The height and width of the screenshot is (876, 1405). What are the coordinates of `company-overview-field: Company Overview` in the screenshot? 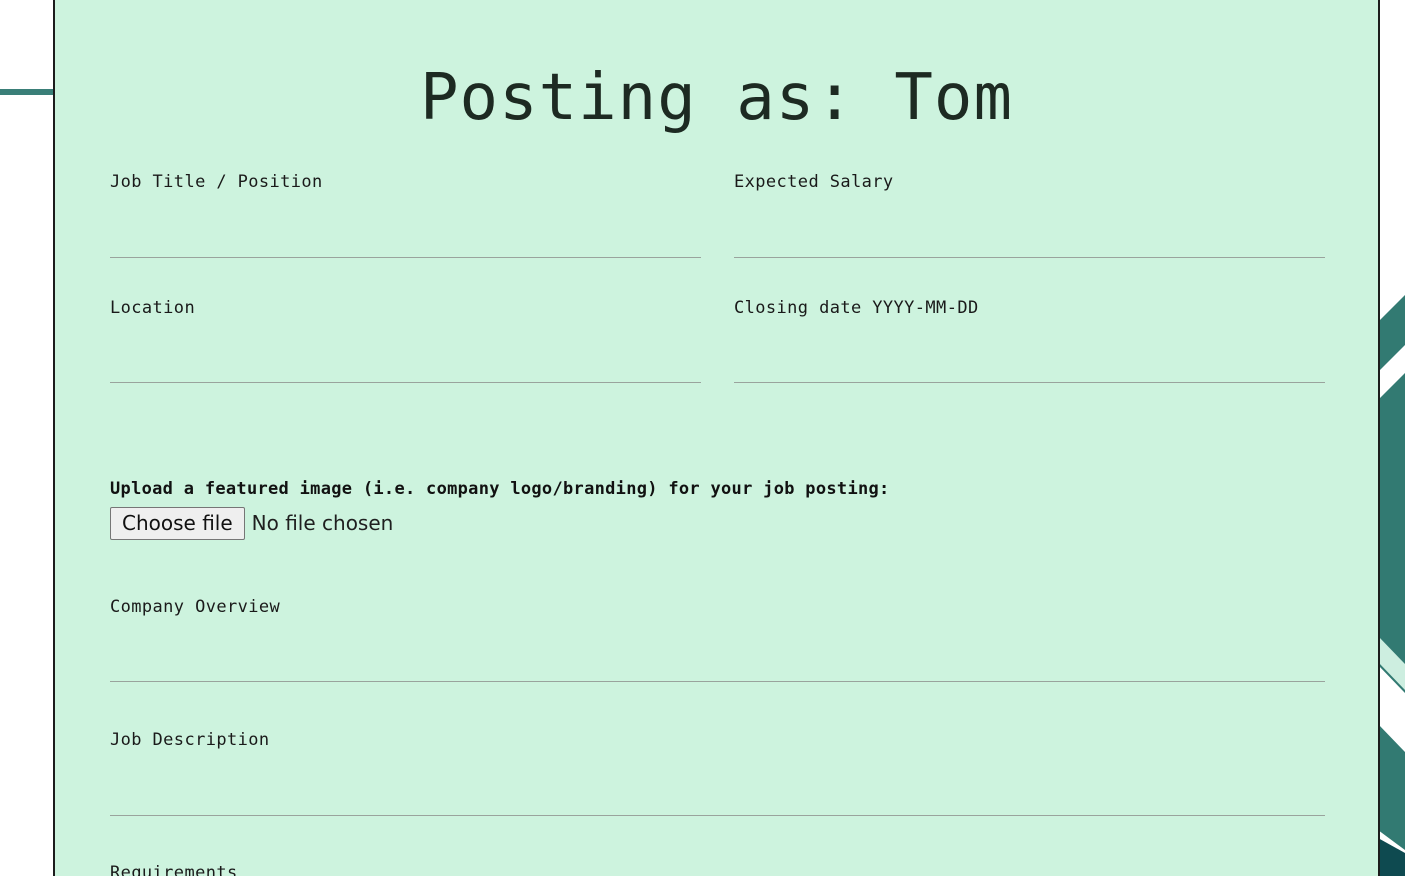 It's located at (717, 639).